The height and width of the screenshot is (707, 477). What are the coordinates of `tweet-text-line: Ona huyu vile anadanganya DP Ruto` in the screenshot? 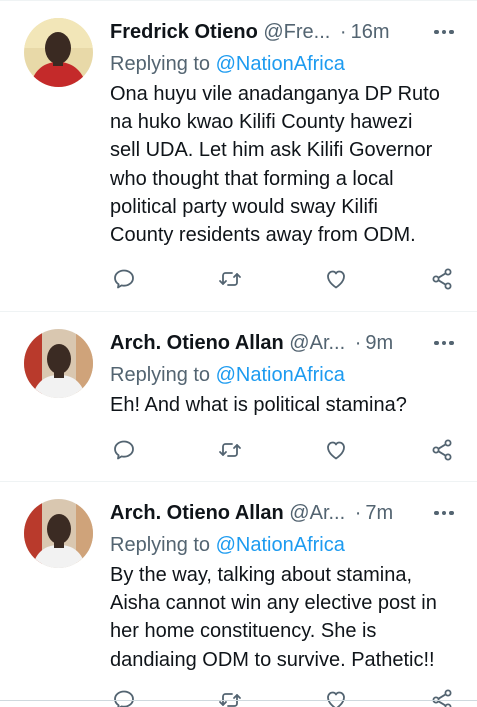 It's located at (275, 94).